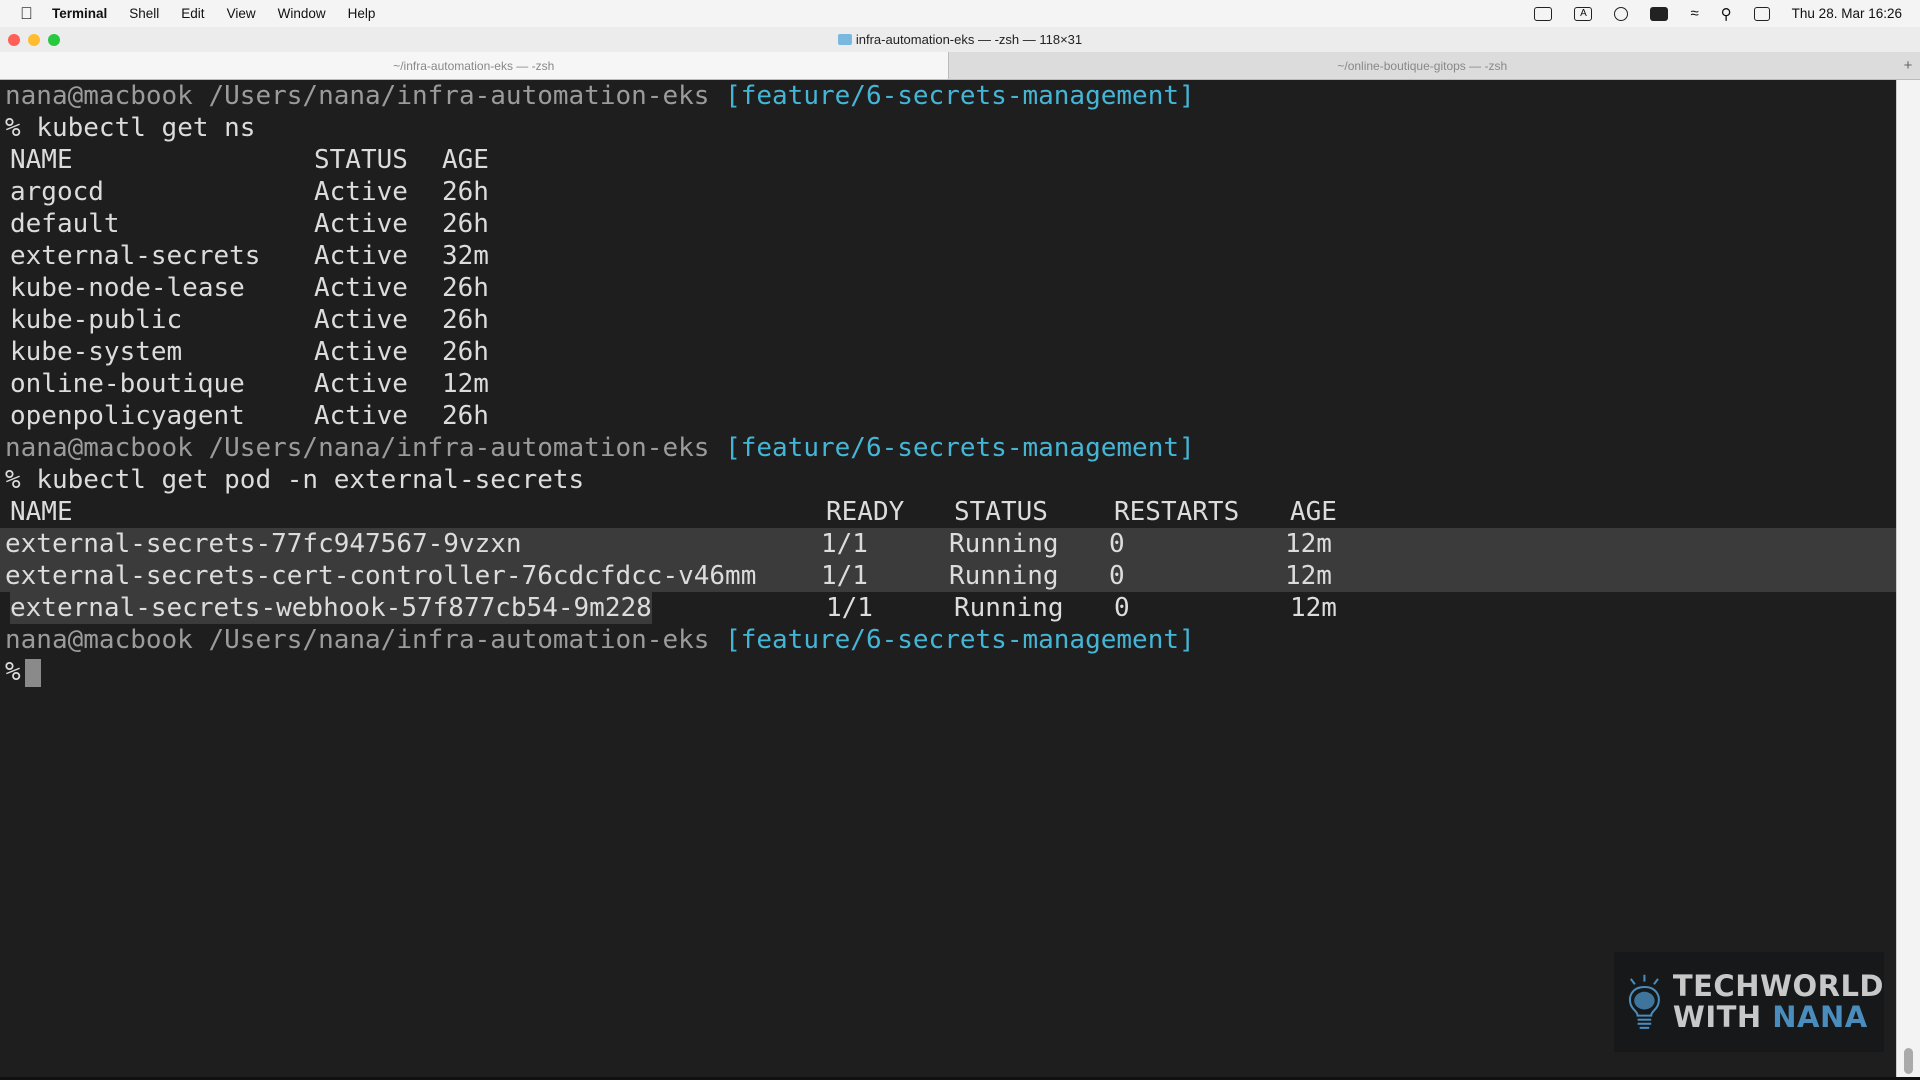 This screenshot has height=1080, width=1920. I want to click on menu-help: Help, so click(362, 13).